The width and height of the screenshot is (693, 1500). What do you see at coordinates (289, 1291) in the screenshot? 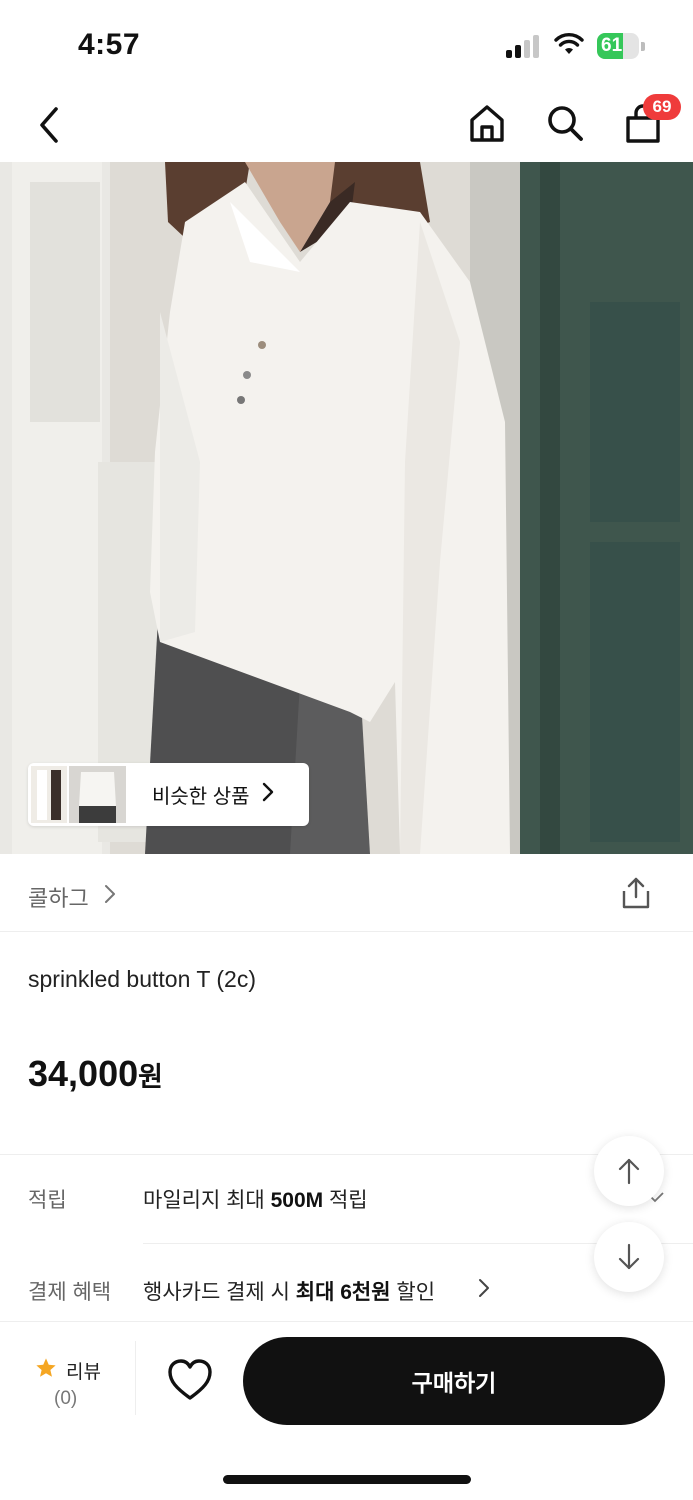
I see `payment-benefit-value: 행사카드 결제 시 최대 6천원 할인` at bounding box center [289, 1291].